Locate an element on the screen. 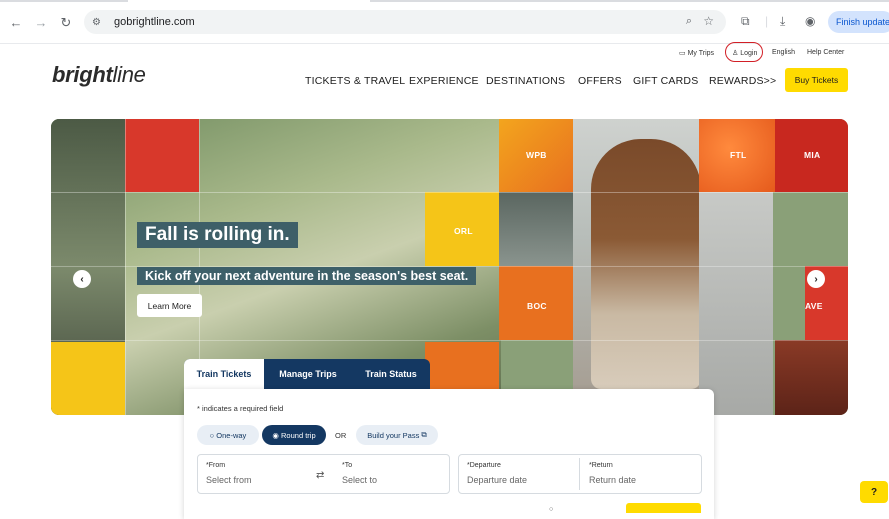 This screenshot has height=519, width=889. round-trip-radio: ◉ Round trip is located at coordinates (294, 435).